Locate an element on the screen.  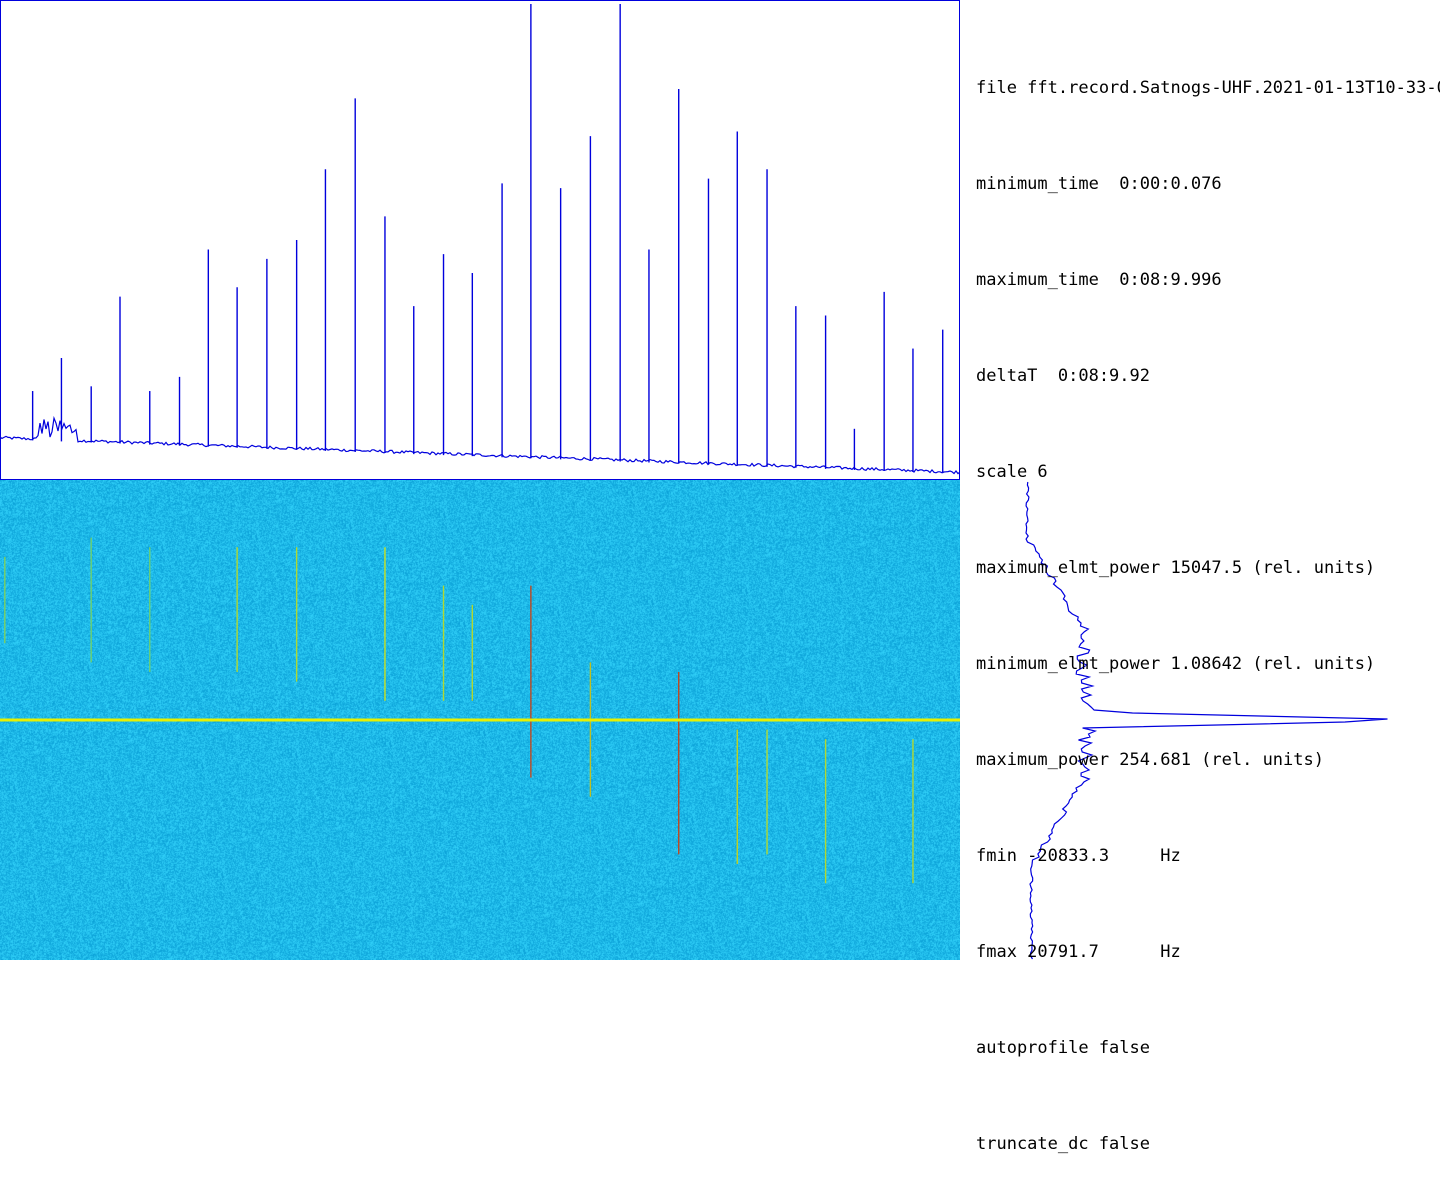
info-fmin: fmin -20833.3 Hz is located at coordinates (1078, 856).